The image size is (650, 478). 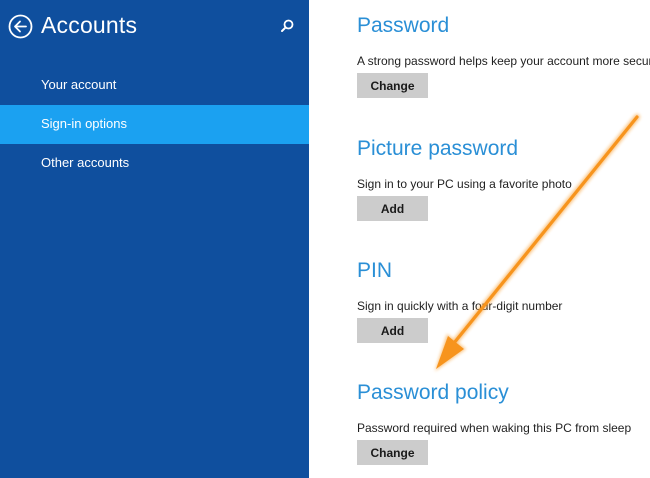 I want to click on sidebar-item-label: Sign-in options, so click(x=84, y=123).